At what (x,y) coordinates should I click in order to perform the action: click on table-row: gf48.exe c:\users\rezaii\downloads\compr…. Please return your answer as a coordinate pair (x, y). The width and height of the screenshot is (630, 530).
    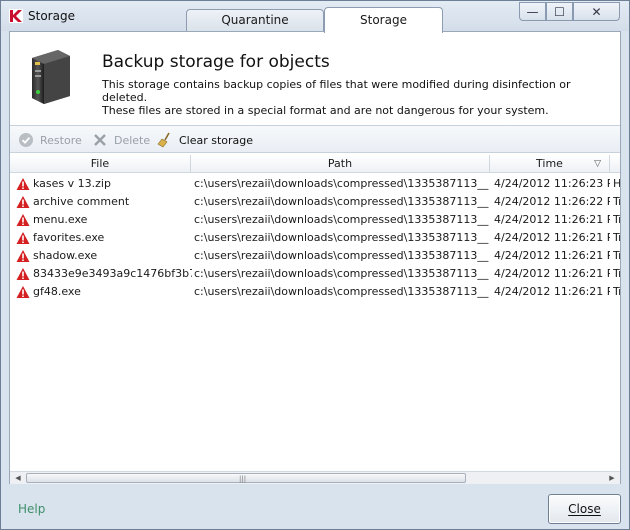
    Looking at the image, I should click on (315, 292).